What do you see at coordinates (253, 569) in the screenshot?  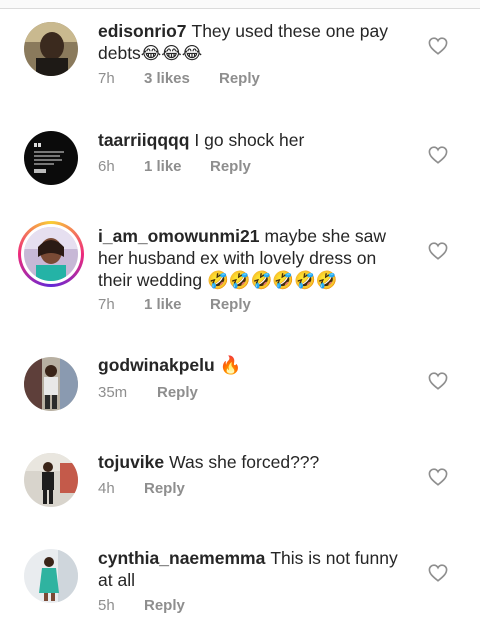 I see `comment-text-block: cynthia_naememma This is not funny at all` at bounding box center [253, 569].